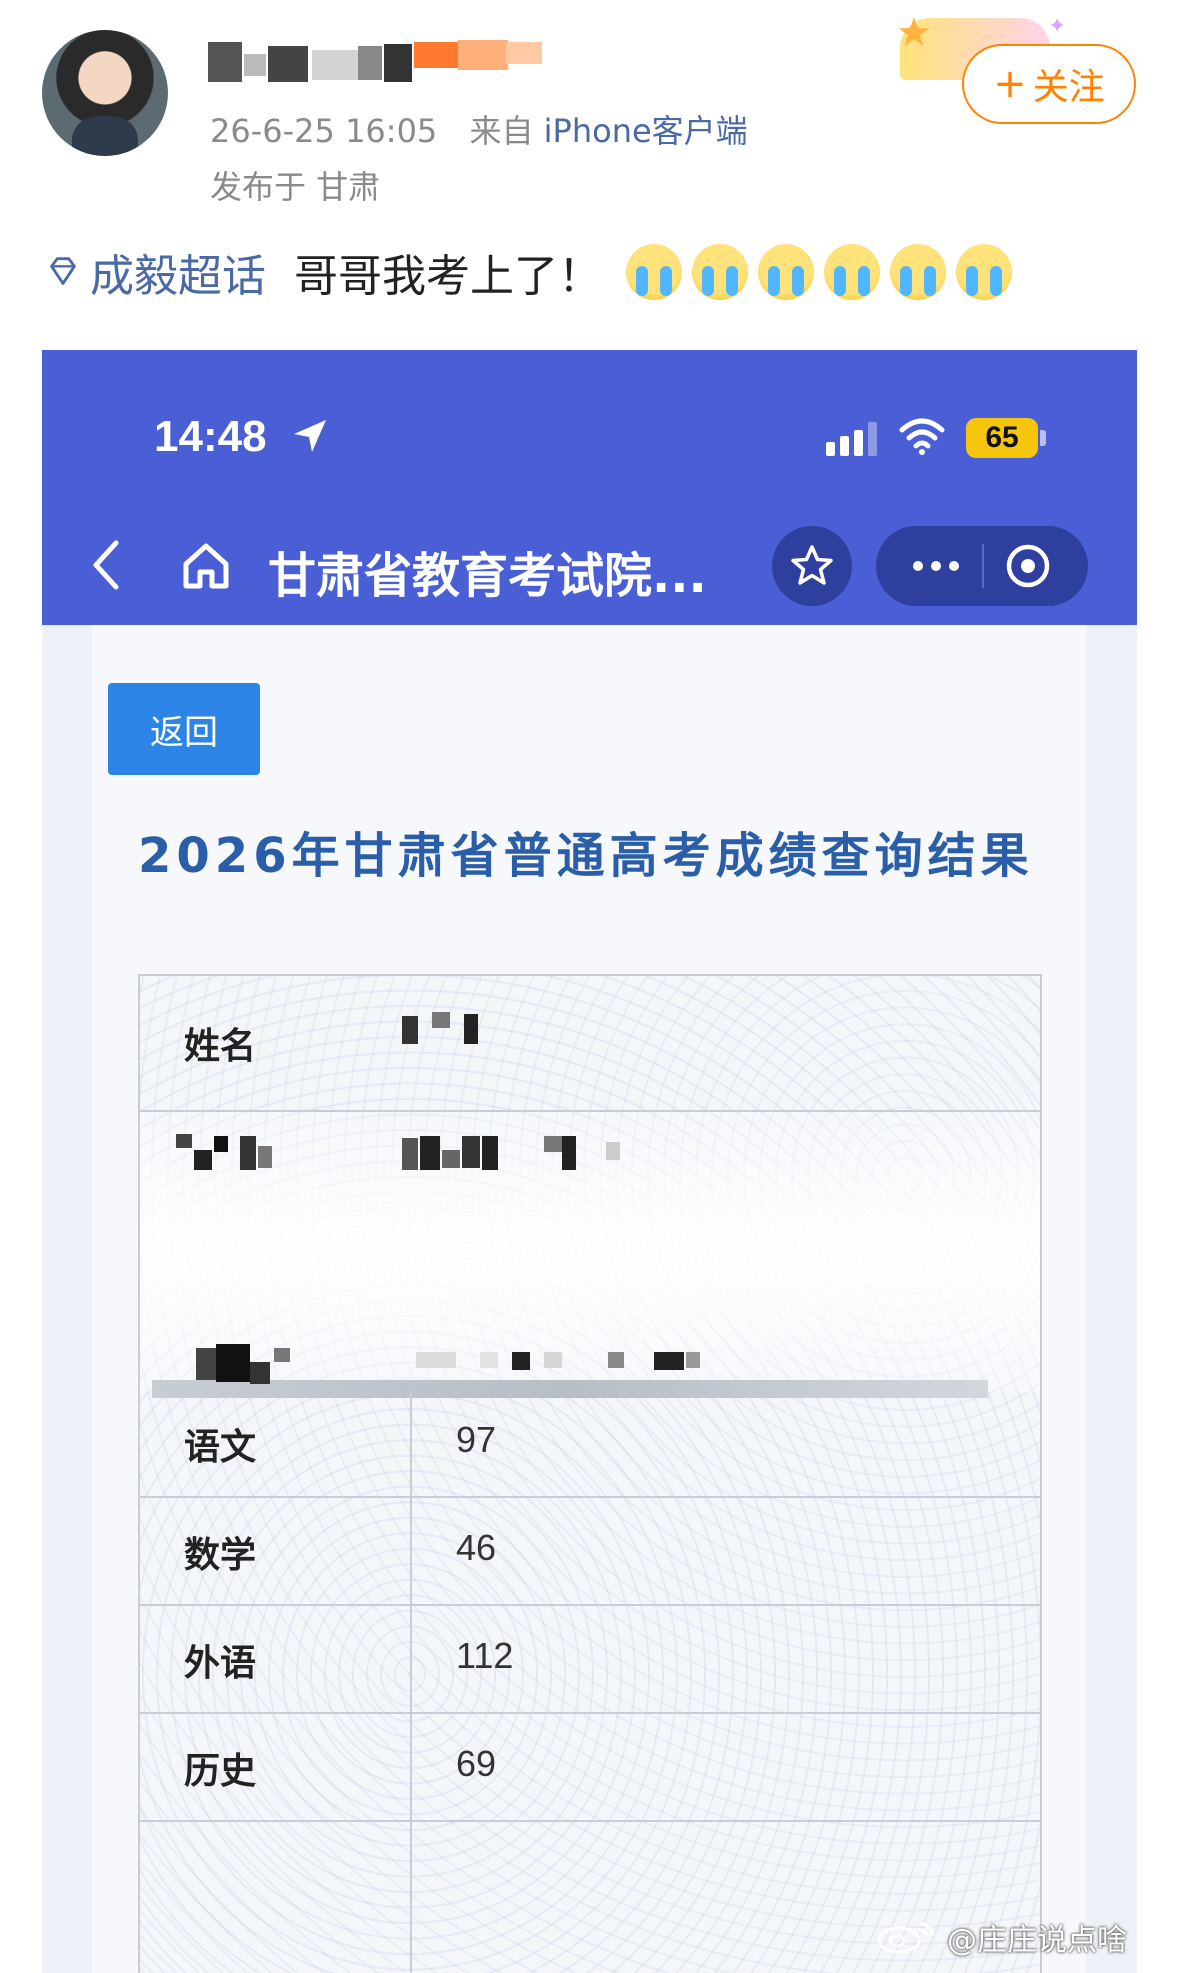 Image resolution: width=1179 pixels, height=1973 pixels. Describe the element at coordinates (476, 1547) in the screenshot. I see `score-value: 46` at that location.